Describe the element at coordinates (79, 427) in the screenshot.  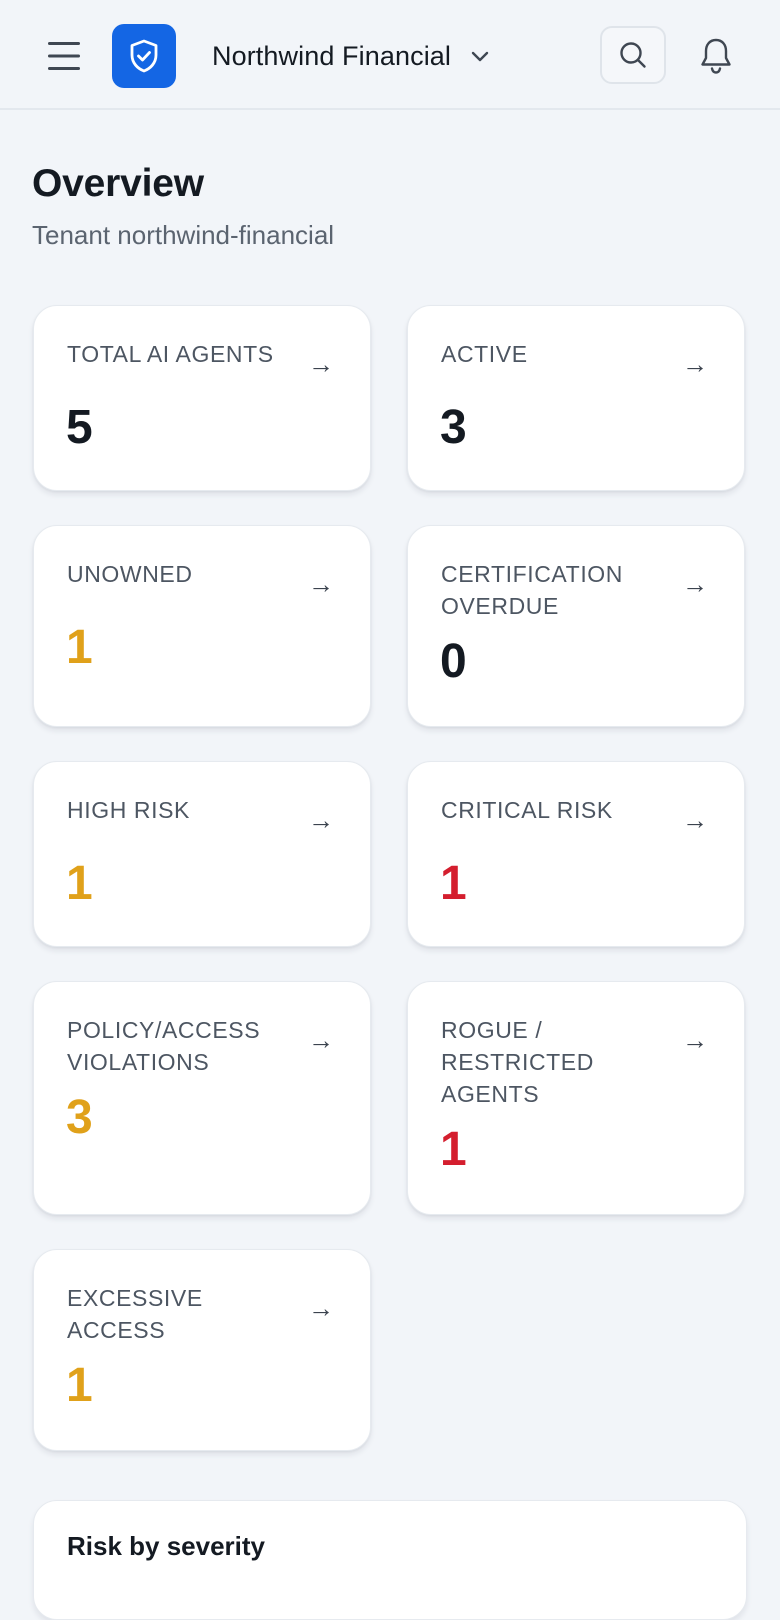
I see `metric-value: 5` at that location.